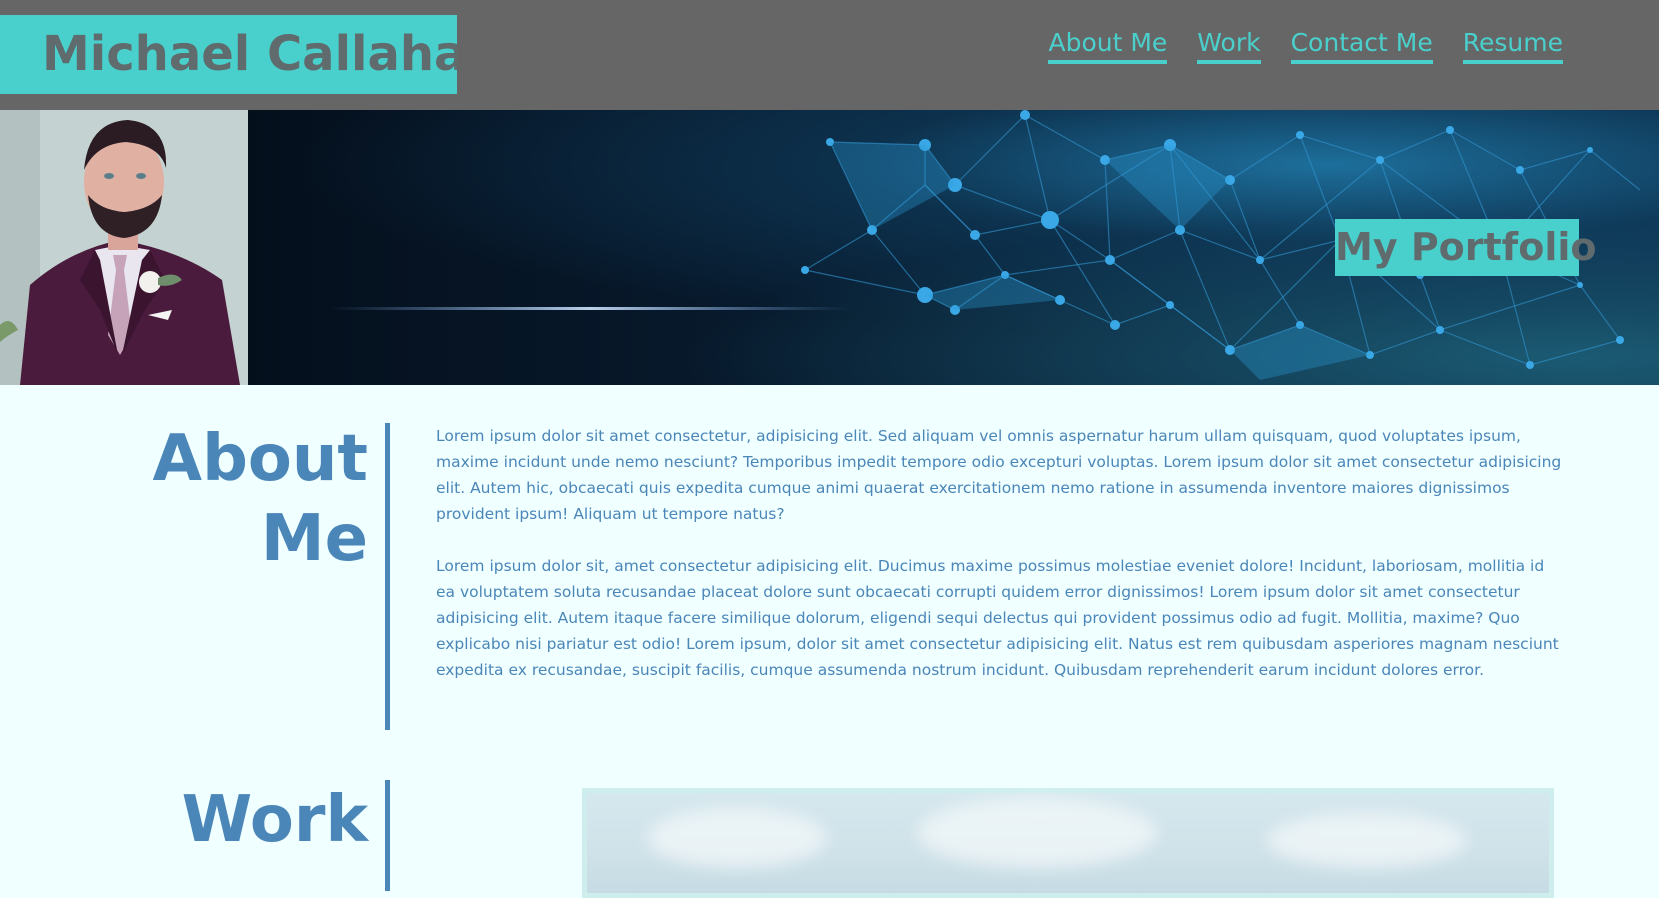 This screenshot has height=898, width=1659. What do you see at coordinates (1108, 46) in the screenshot?
I see `nav-link-about-me: About Me` at bounding box center [1108, 46].